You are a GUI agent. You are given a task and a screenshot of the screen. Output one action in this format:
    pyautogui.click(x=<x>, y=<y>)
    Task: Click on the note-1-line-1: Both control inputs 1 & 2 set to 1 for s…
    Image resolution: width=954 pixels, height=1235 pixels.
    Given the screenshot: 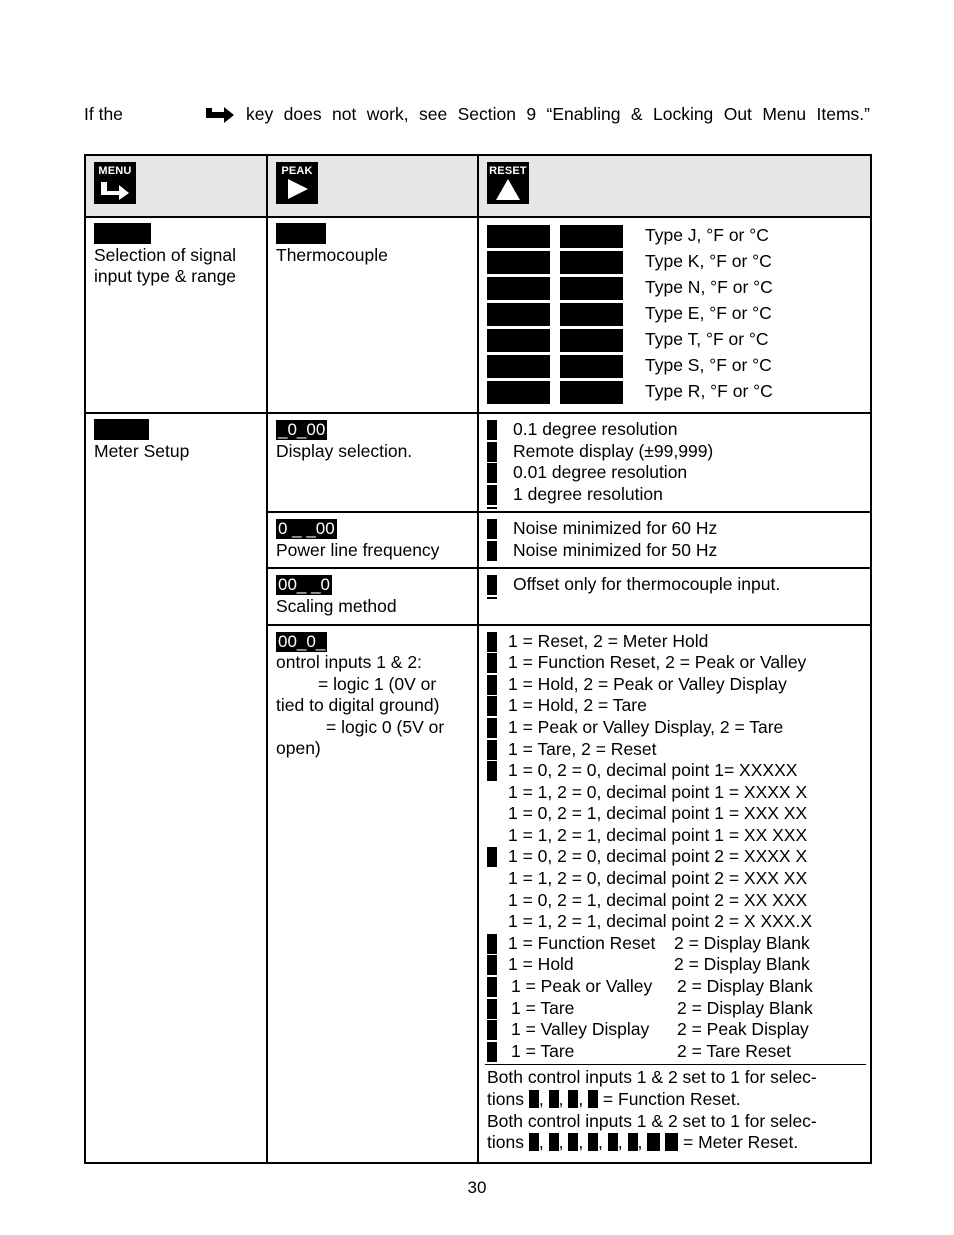 What is the action you would take?
    pyautogui.click(x=652, y=1077)
    